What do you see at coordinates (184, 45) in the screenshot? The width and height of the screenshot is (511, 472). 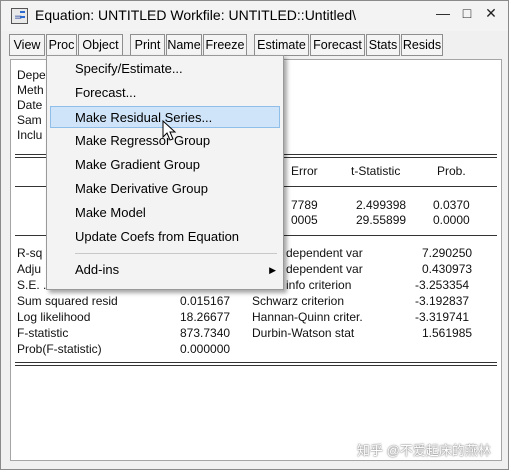 I see `name-button: Name` at bounding box center [184, 45].